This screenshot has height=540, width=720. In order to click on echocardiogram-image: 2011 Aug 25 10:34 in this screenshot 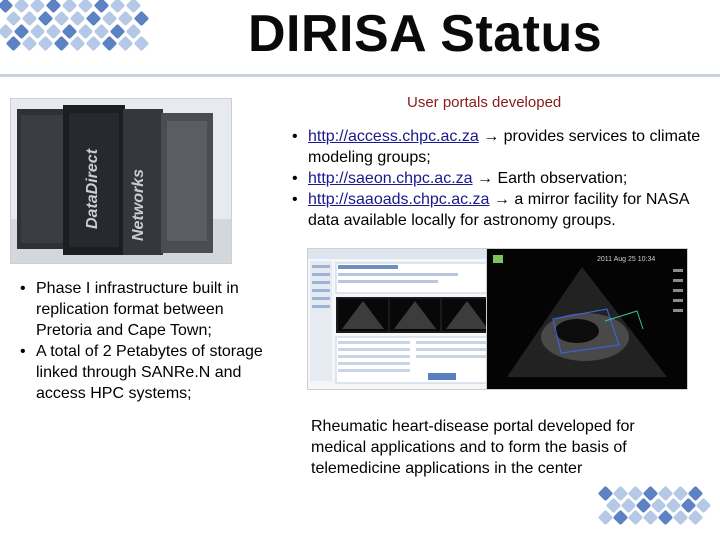, I will do `click(587, 319)`.